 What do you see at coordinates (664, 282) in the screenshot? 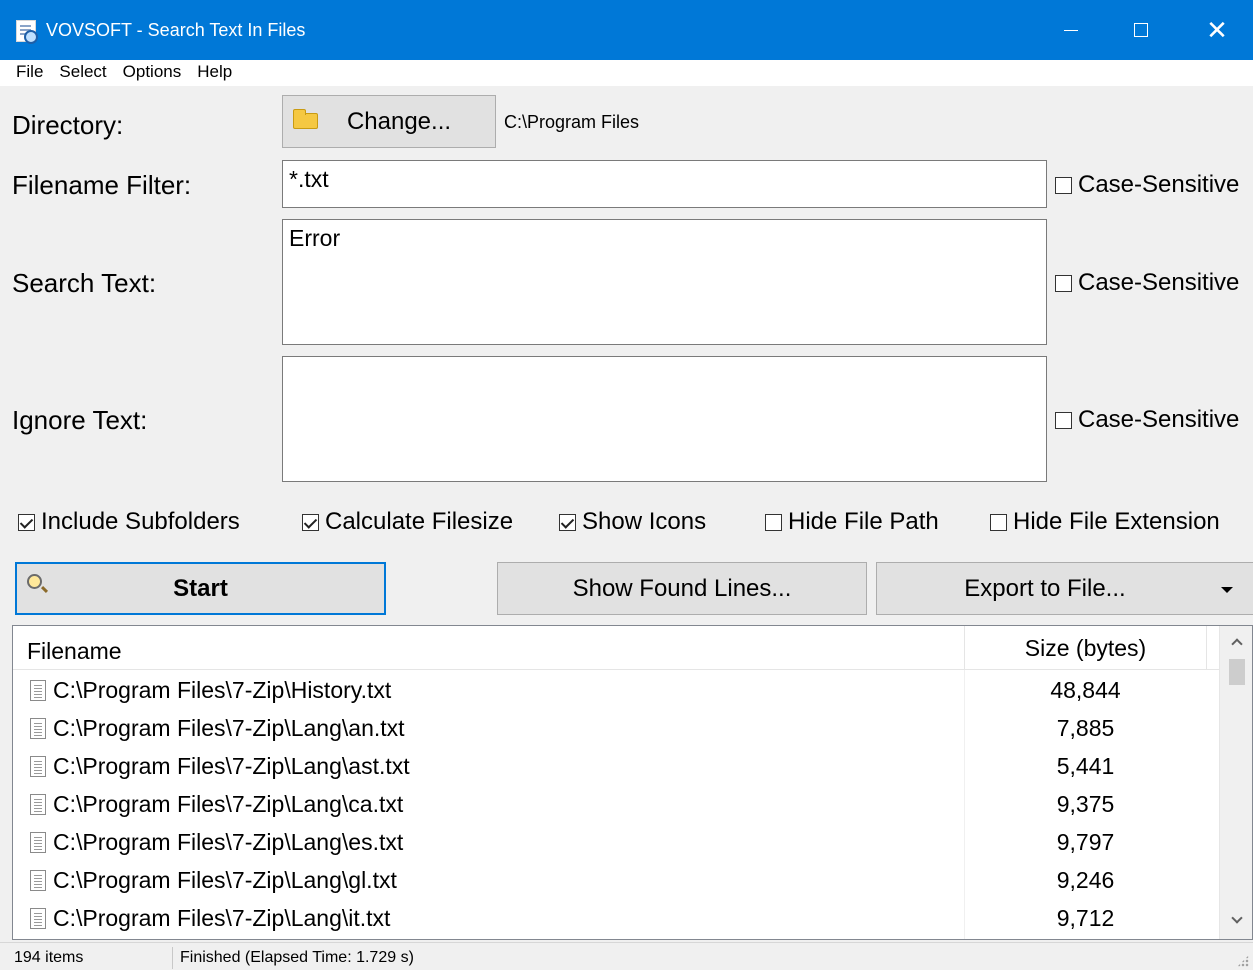
I see `search-text-input: Error` at bounding box center [664, 282].